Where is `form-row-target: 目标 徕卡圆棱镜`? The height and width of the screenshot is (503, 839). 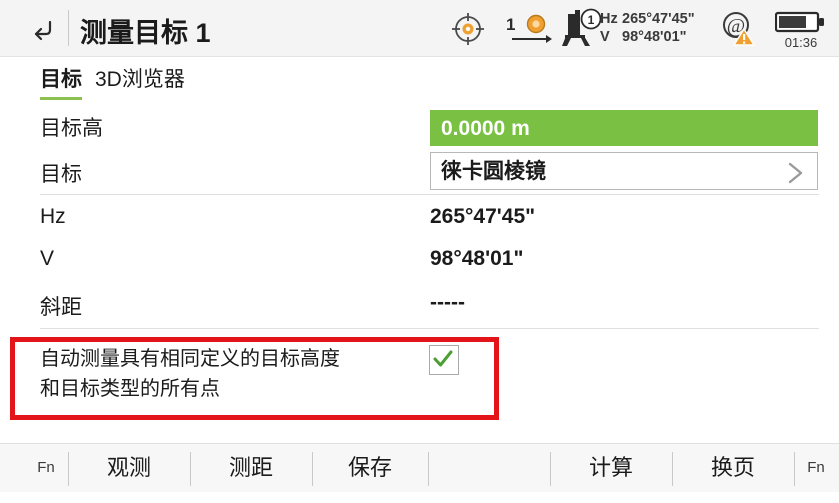 form-row-target: 目标 徕卡圆棱镜 is located at coordinates (419, 171).